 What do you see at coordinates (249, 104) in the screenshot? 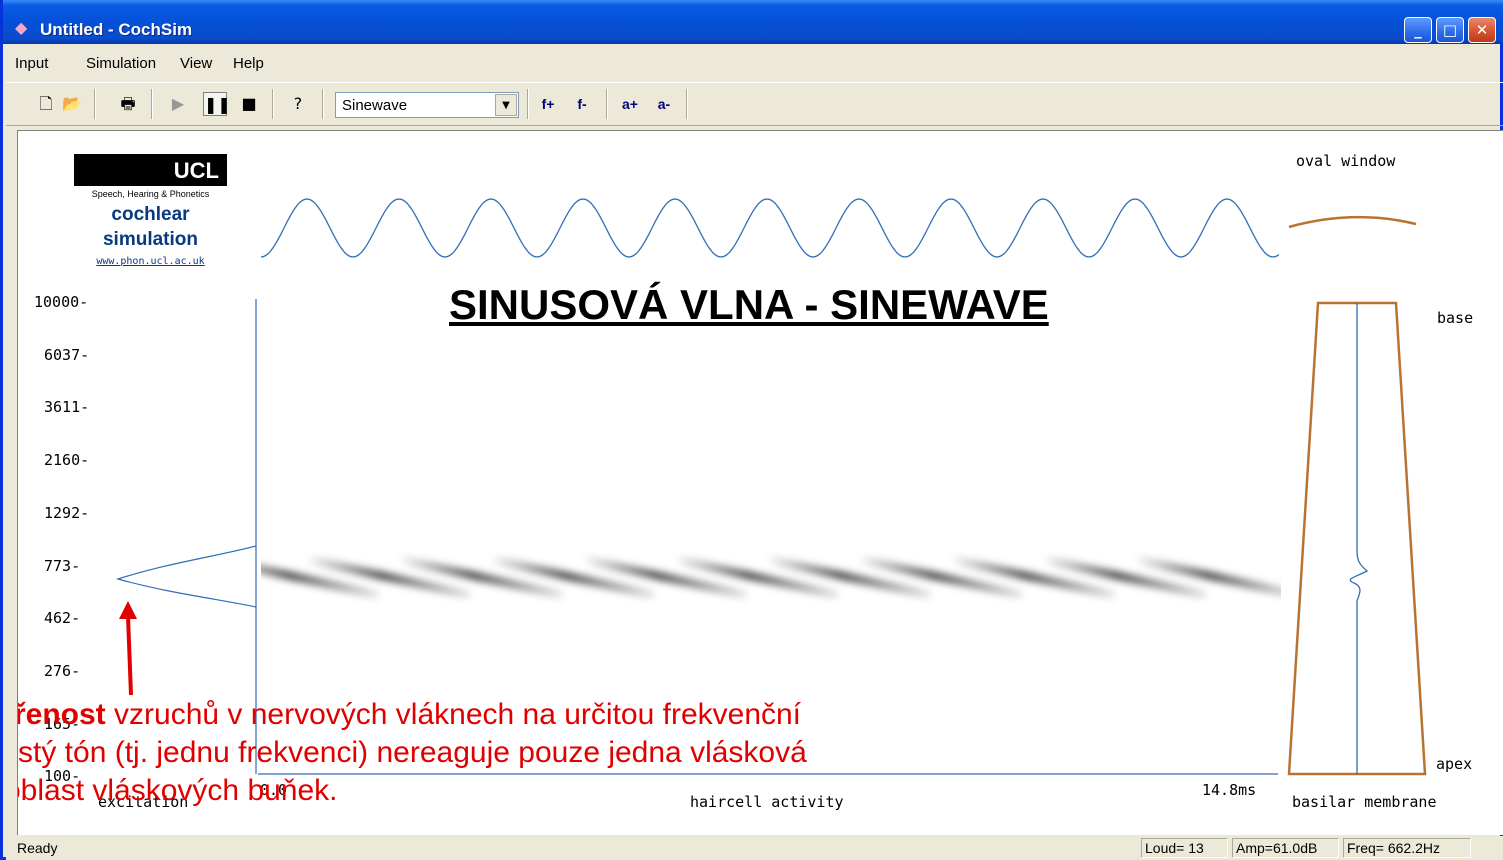
I see `stop-icon: ■` at bounding box center [249, 104].